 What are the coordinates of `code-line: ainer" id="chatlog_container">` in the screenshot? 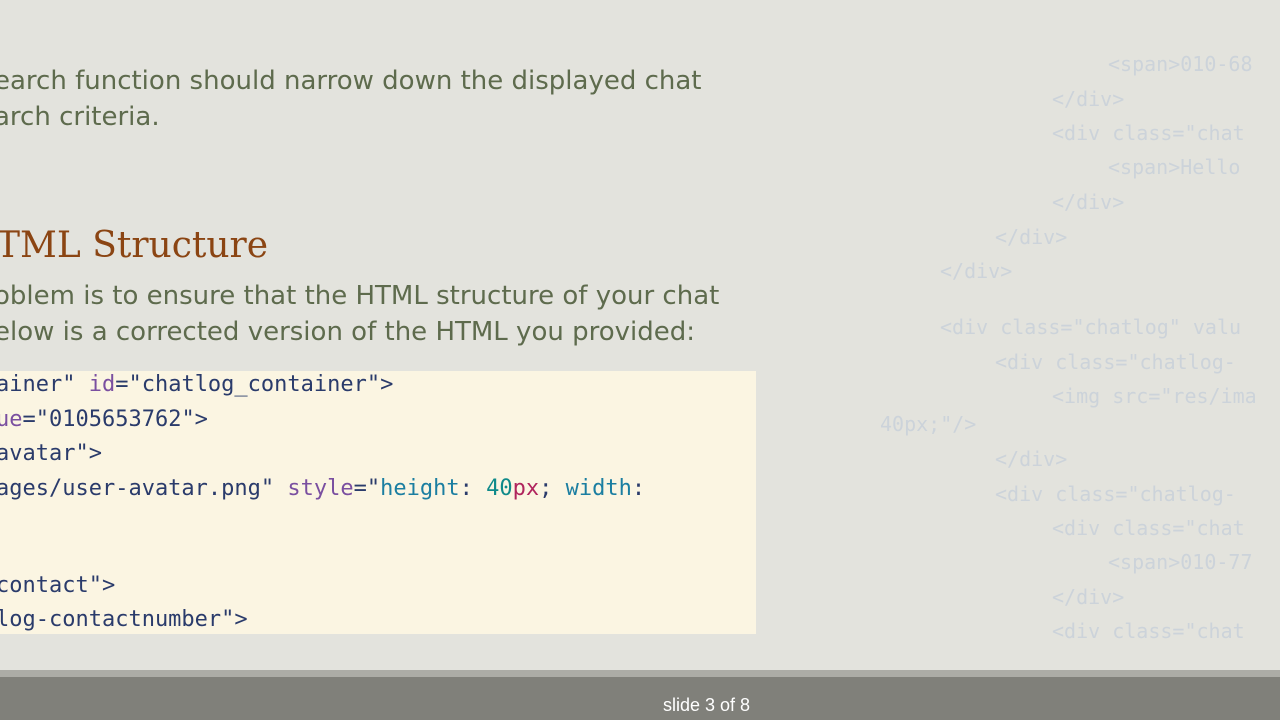 It's located at (196, 385).